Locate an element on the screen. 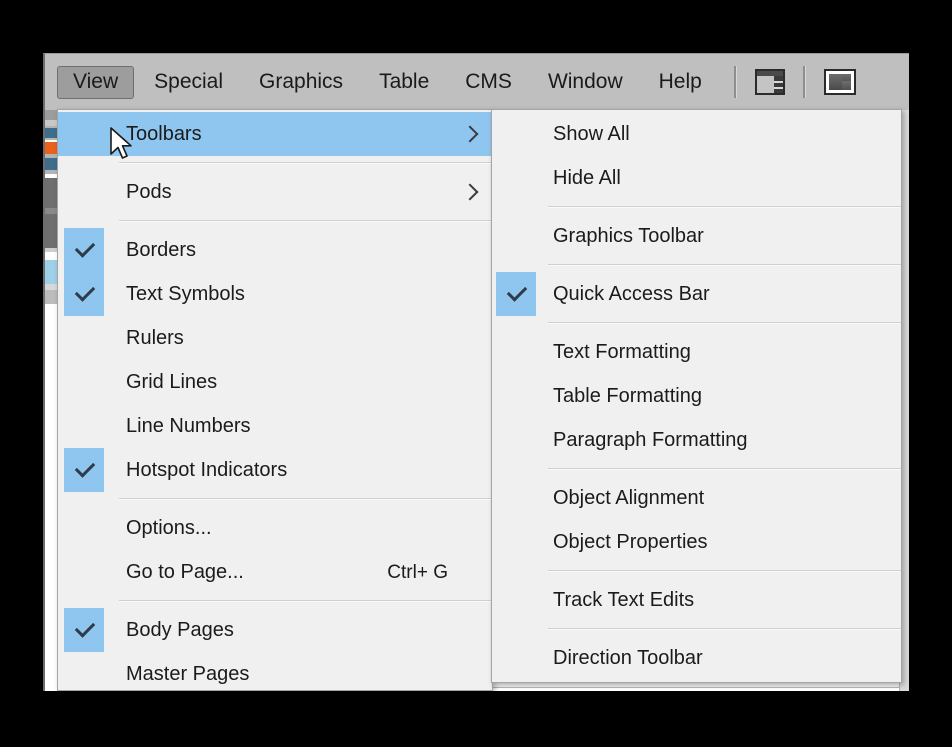  menu-item-rulers: Rulers is located at coordinates (275, 338).